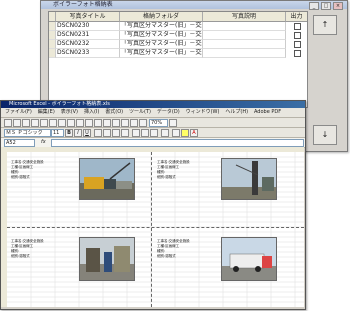 This screenshot has width=350, height=311. What do you see at coordinates (325, 25) in the screenshot?
I see `move-up-button: ↑` at bounding box center [325, 25].